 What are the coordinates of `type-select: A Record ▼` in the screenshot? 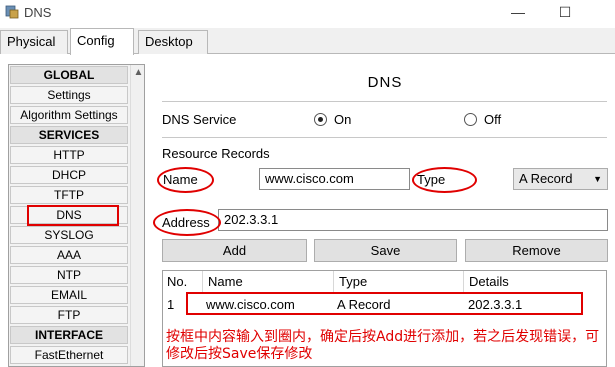 It's located at (560, 179).